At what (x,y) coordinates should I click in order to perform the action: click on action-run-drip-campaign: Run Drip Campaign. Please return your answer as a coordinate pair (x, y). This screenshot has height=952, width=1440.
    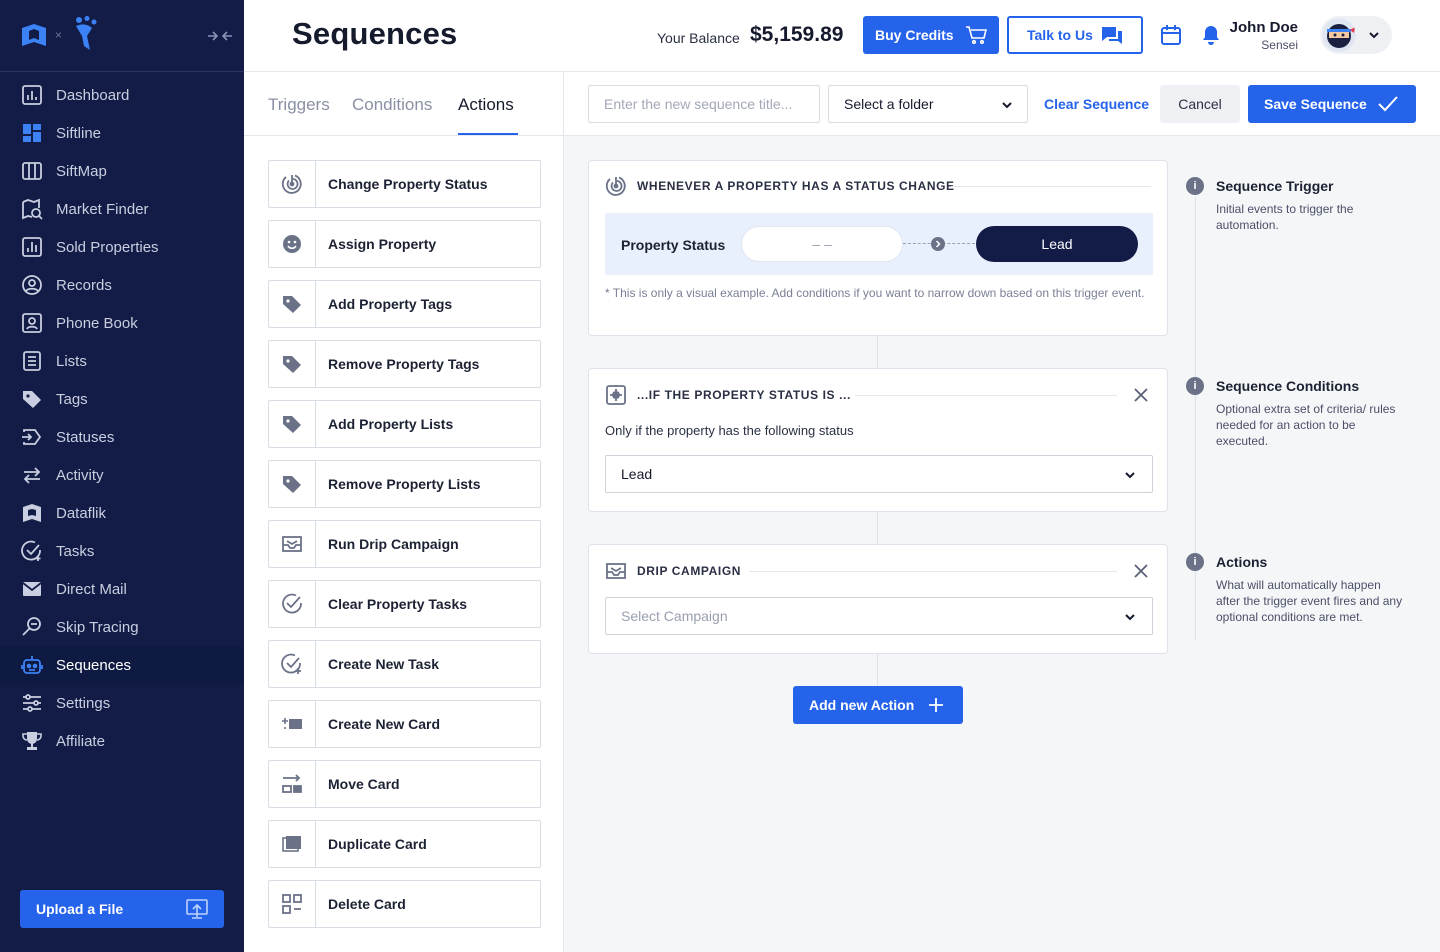
    Looking at the image, I should click on (404, 544).